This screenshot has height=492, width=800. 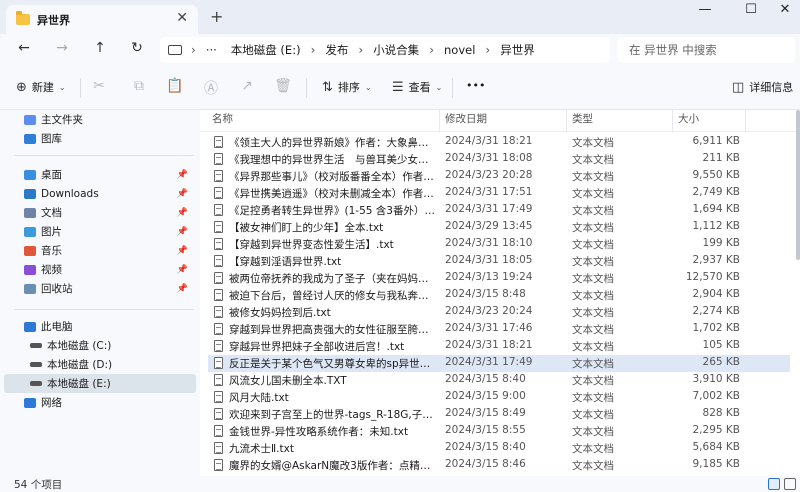 I want to click on file-row: 风月大陆.txt 2024/3/15 9:00 文本文档 7,002 KB, so click(x=499, y=397).